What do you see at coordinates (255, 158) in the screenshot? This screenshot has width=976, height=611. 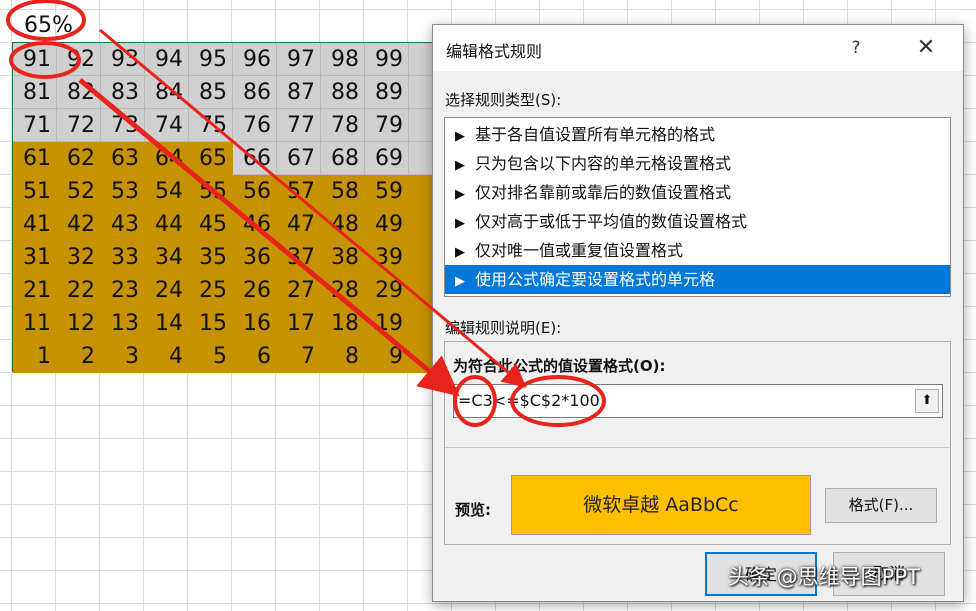 I see `grid-cell: 66` at bounding box center [255, 158].